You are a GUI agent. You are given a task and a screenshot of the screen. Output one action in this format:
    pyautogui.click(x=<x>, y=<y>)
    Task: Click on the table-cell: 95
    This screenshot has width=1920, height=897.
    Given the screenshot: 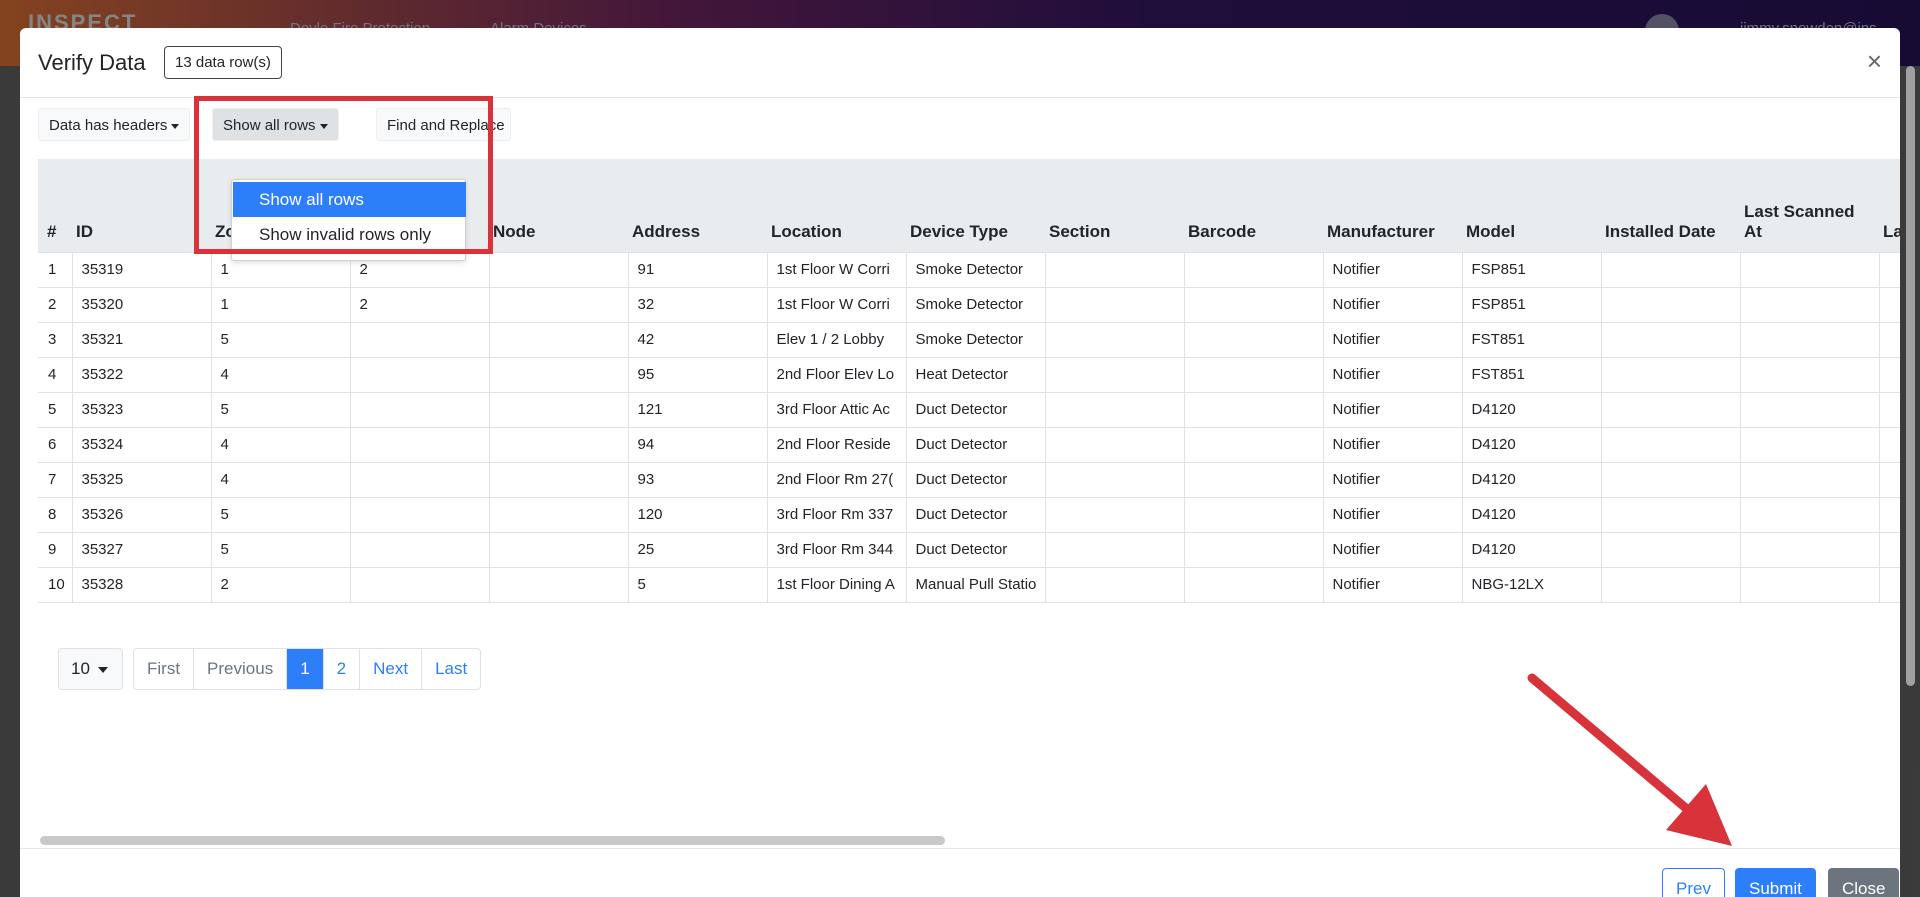 What is the action you would take?
    pyautogui.click(x=697, y=374)
    